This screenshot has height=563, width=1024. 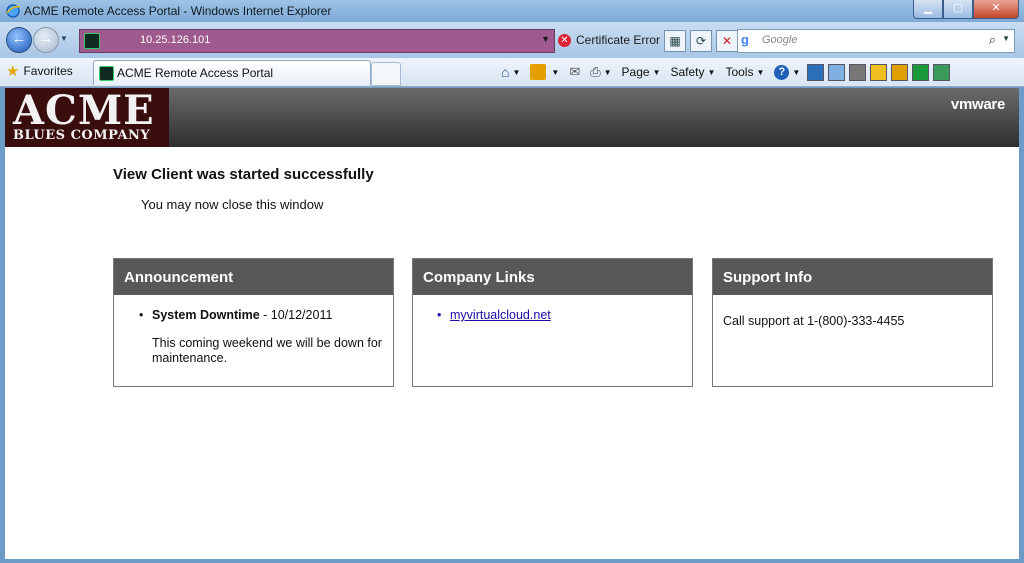 What do you see at coordinates (296, 315) in the screenshot?
I see `announcement-item-date: - 10/12/2011` at bounding box center [296, 315].